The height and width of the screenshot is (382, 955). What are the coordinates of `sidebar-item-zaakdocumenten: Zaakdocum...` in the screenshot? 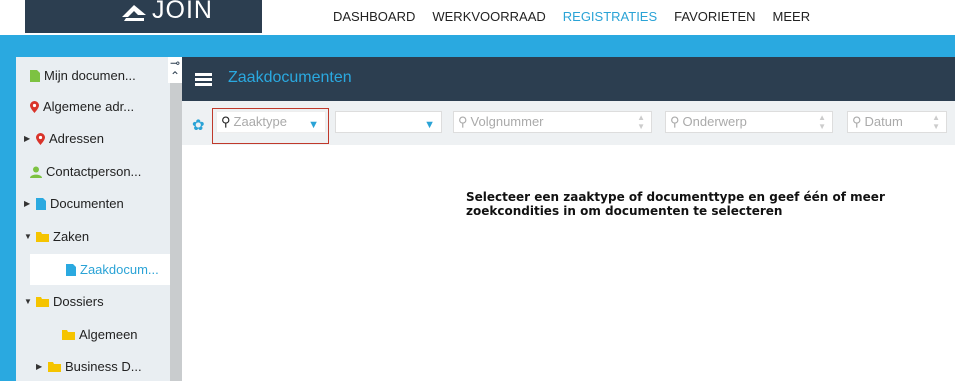 It's located at (100, 269).